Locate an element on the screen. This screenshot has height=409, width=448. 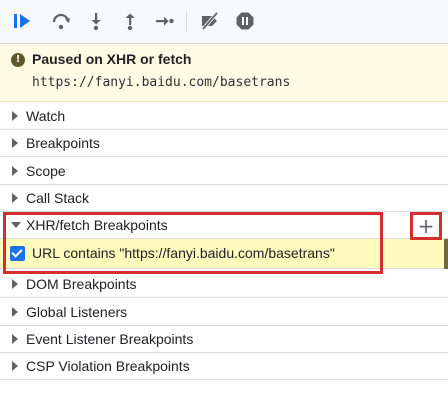
info-icon: ! is located at coordinates (18, 60).